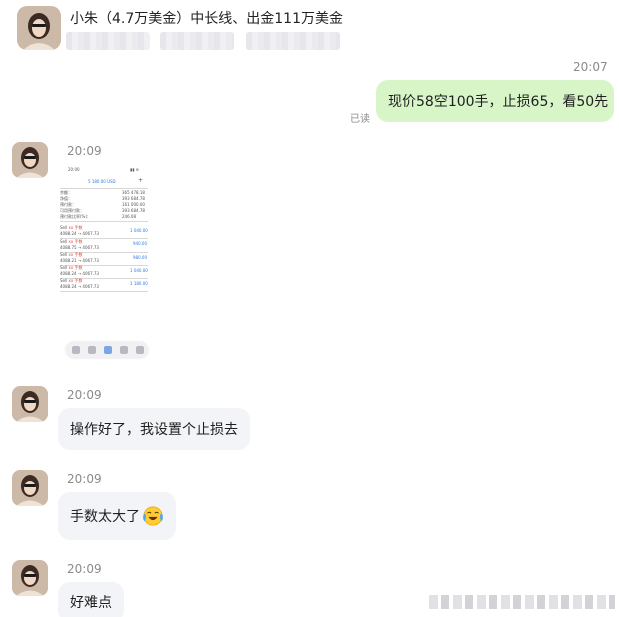  I want to click on contact-avatar, so click(39, 28).